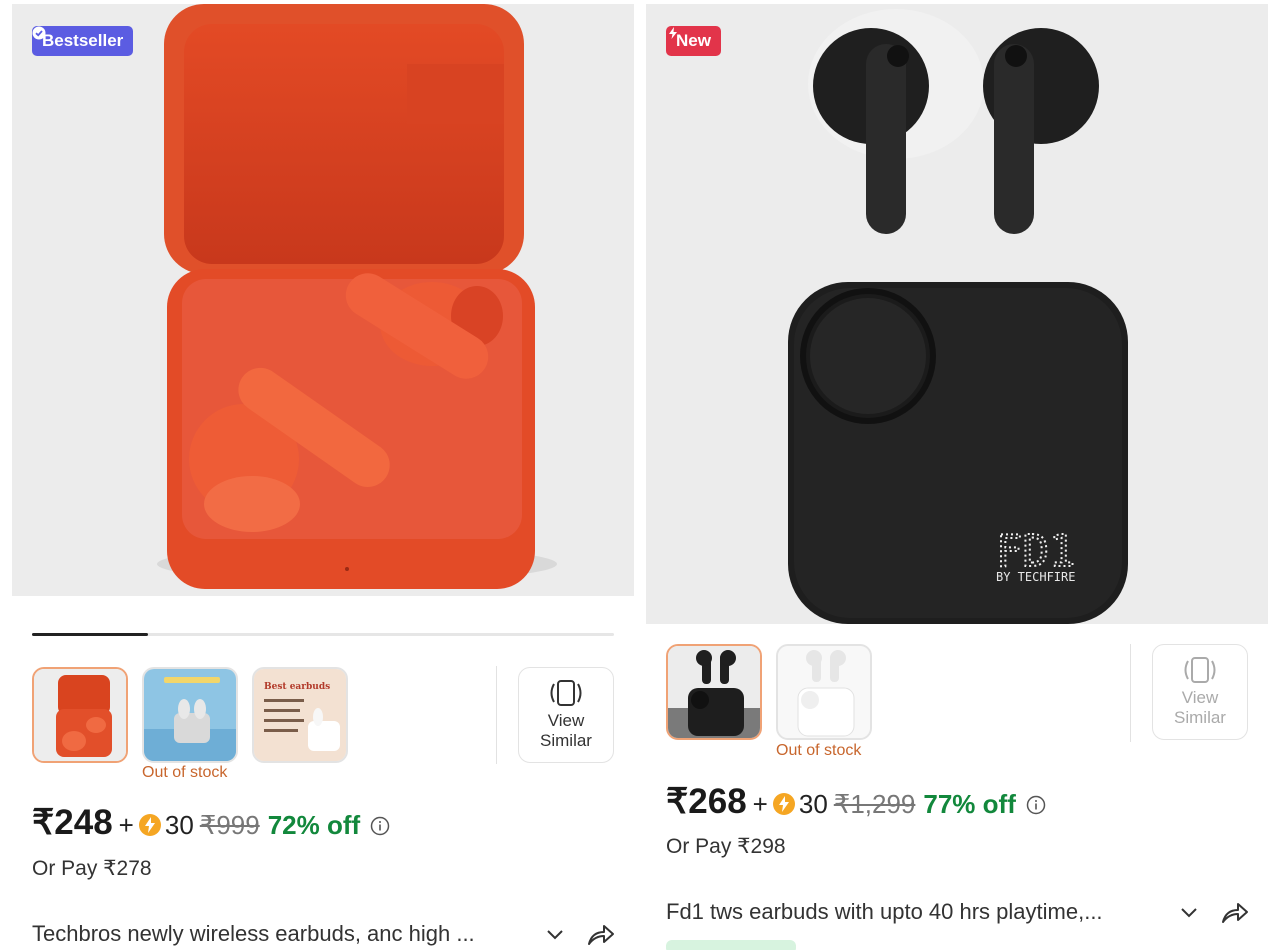  I want to click on blue-earbuds-thumb-icon, so click(190, 715).